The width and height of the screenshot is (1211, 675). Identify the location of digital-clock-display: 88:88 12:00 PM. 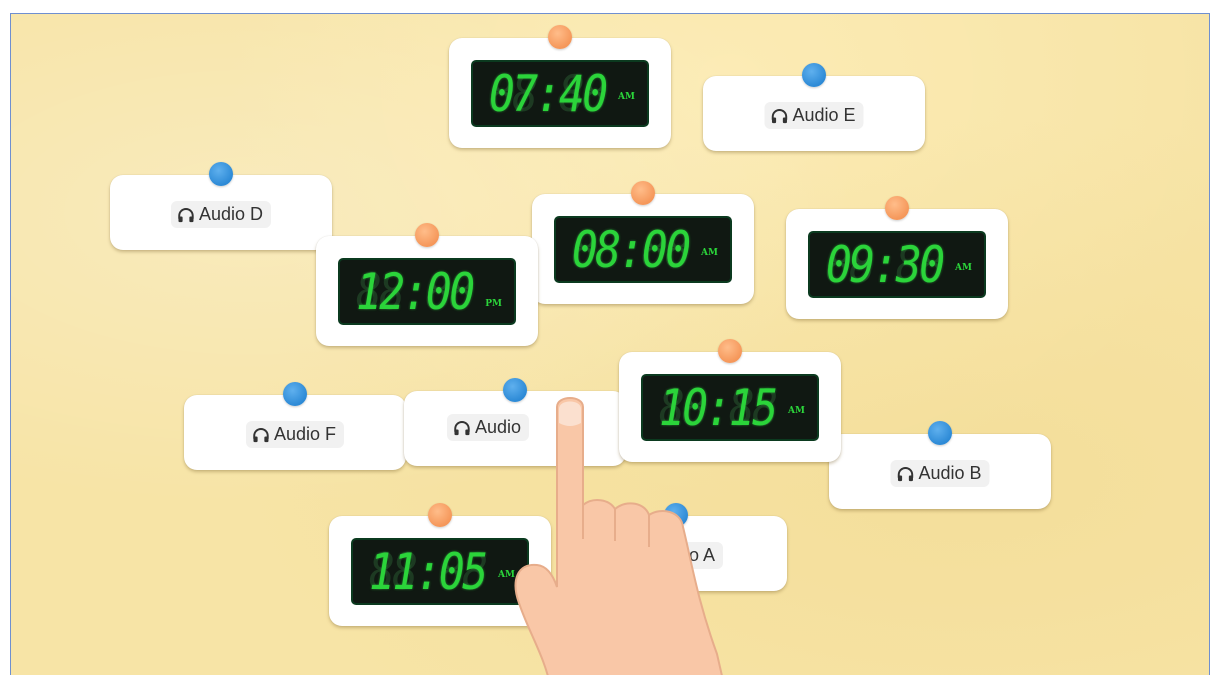
(427, 291).